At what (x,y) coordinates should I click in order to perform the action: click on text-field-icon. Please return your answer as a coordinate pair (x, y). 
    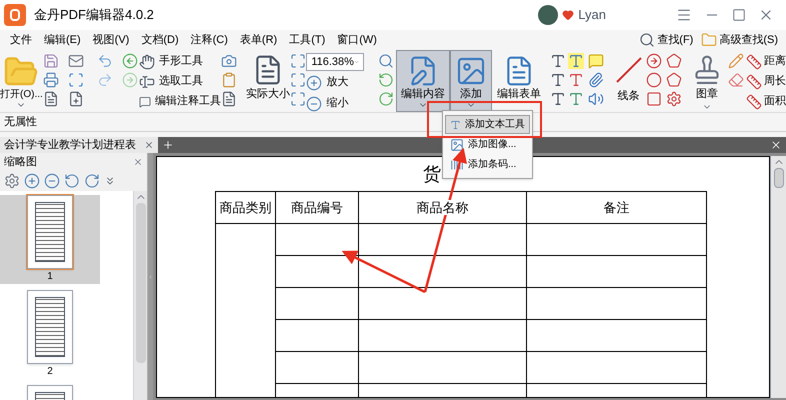
    Looking at the image, I should click on (558, 80).